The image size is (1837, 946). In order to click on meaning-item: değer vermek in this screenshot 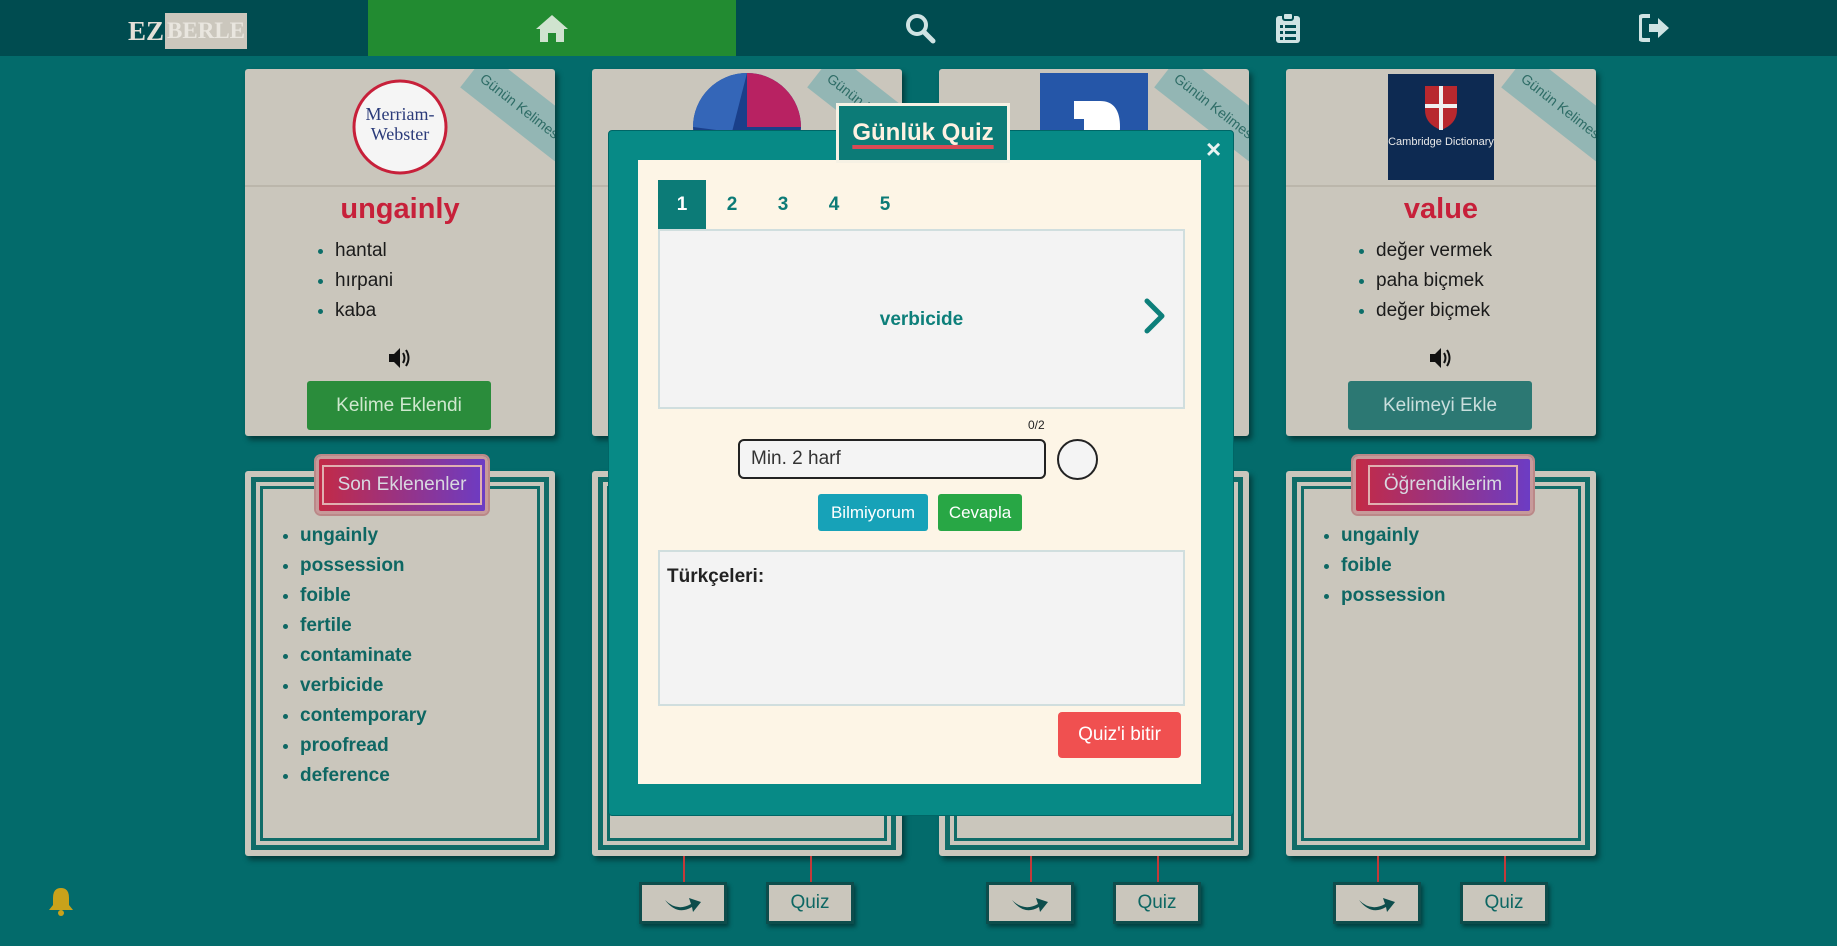, I will do `click(1486, 251)`.